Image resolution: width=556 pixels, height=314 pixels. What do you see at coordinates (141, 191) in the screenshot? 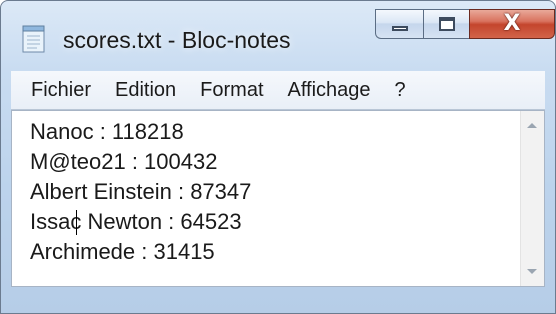
I see `text-line: Albert Einstein : 87347` at bounding box center [141, 191].